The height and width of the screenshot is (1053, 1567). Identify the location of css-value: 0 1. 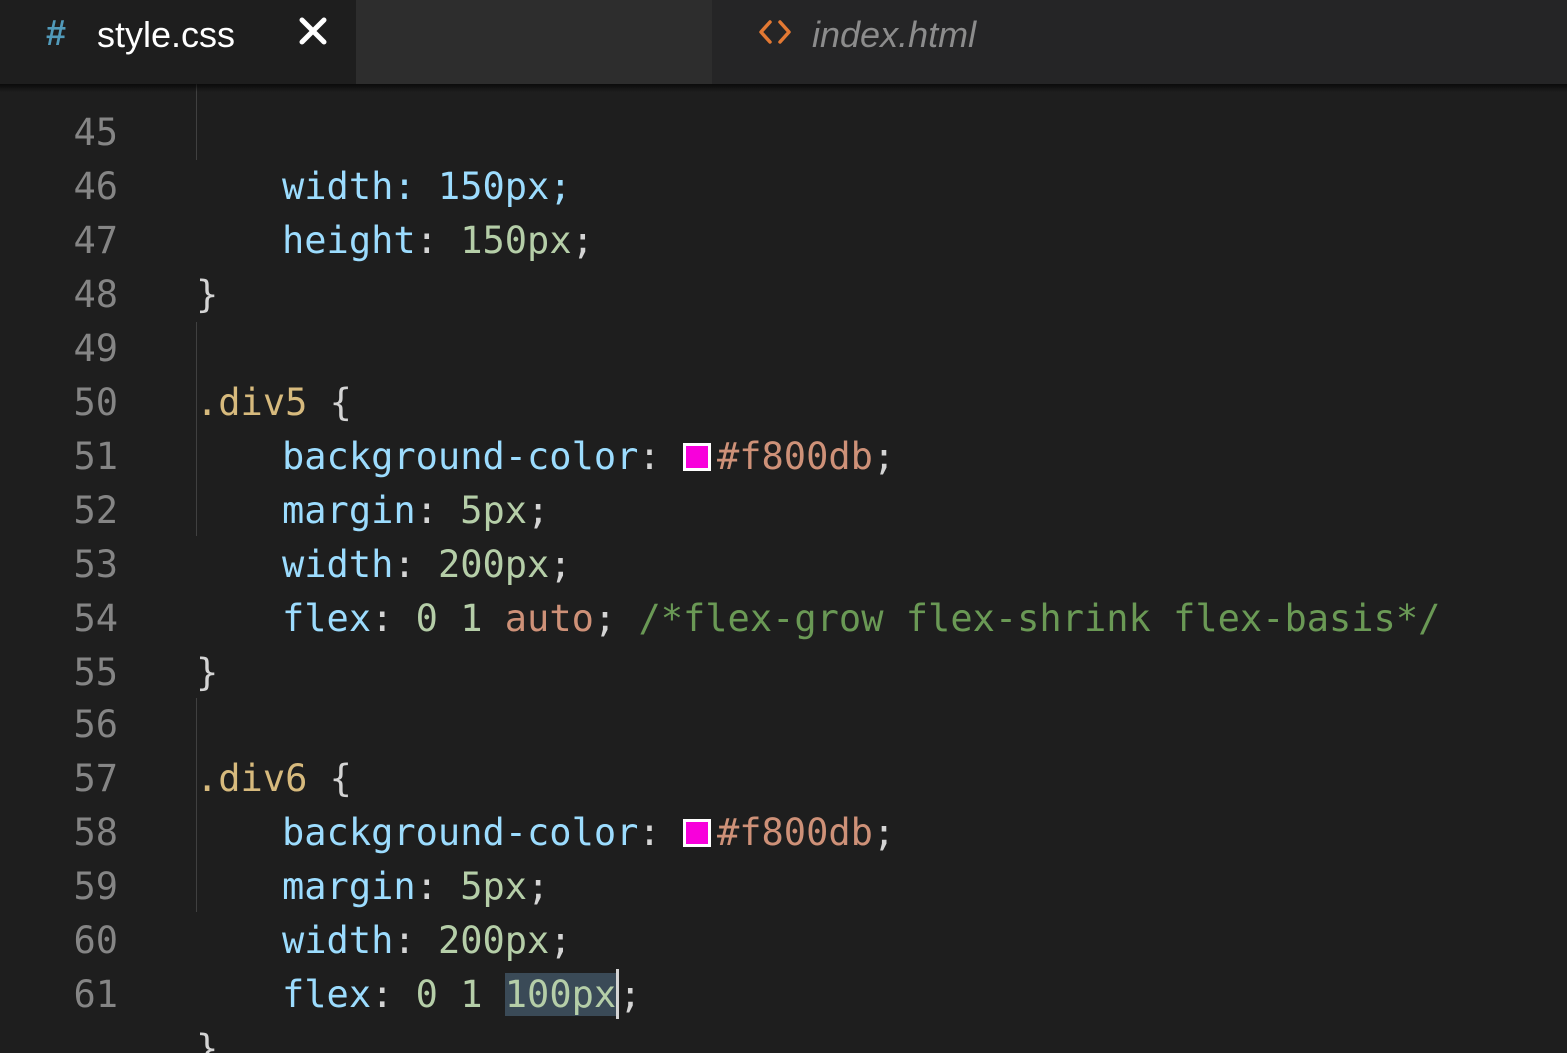
(449, 994).